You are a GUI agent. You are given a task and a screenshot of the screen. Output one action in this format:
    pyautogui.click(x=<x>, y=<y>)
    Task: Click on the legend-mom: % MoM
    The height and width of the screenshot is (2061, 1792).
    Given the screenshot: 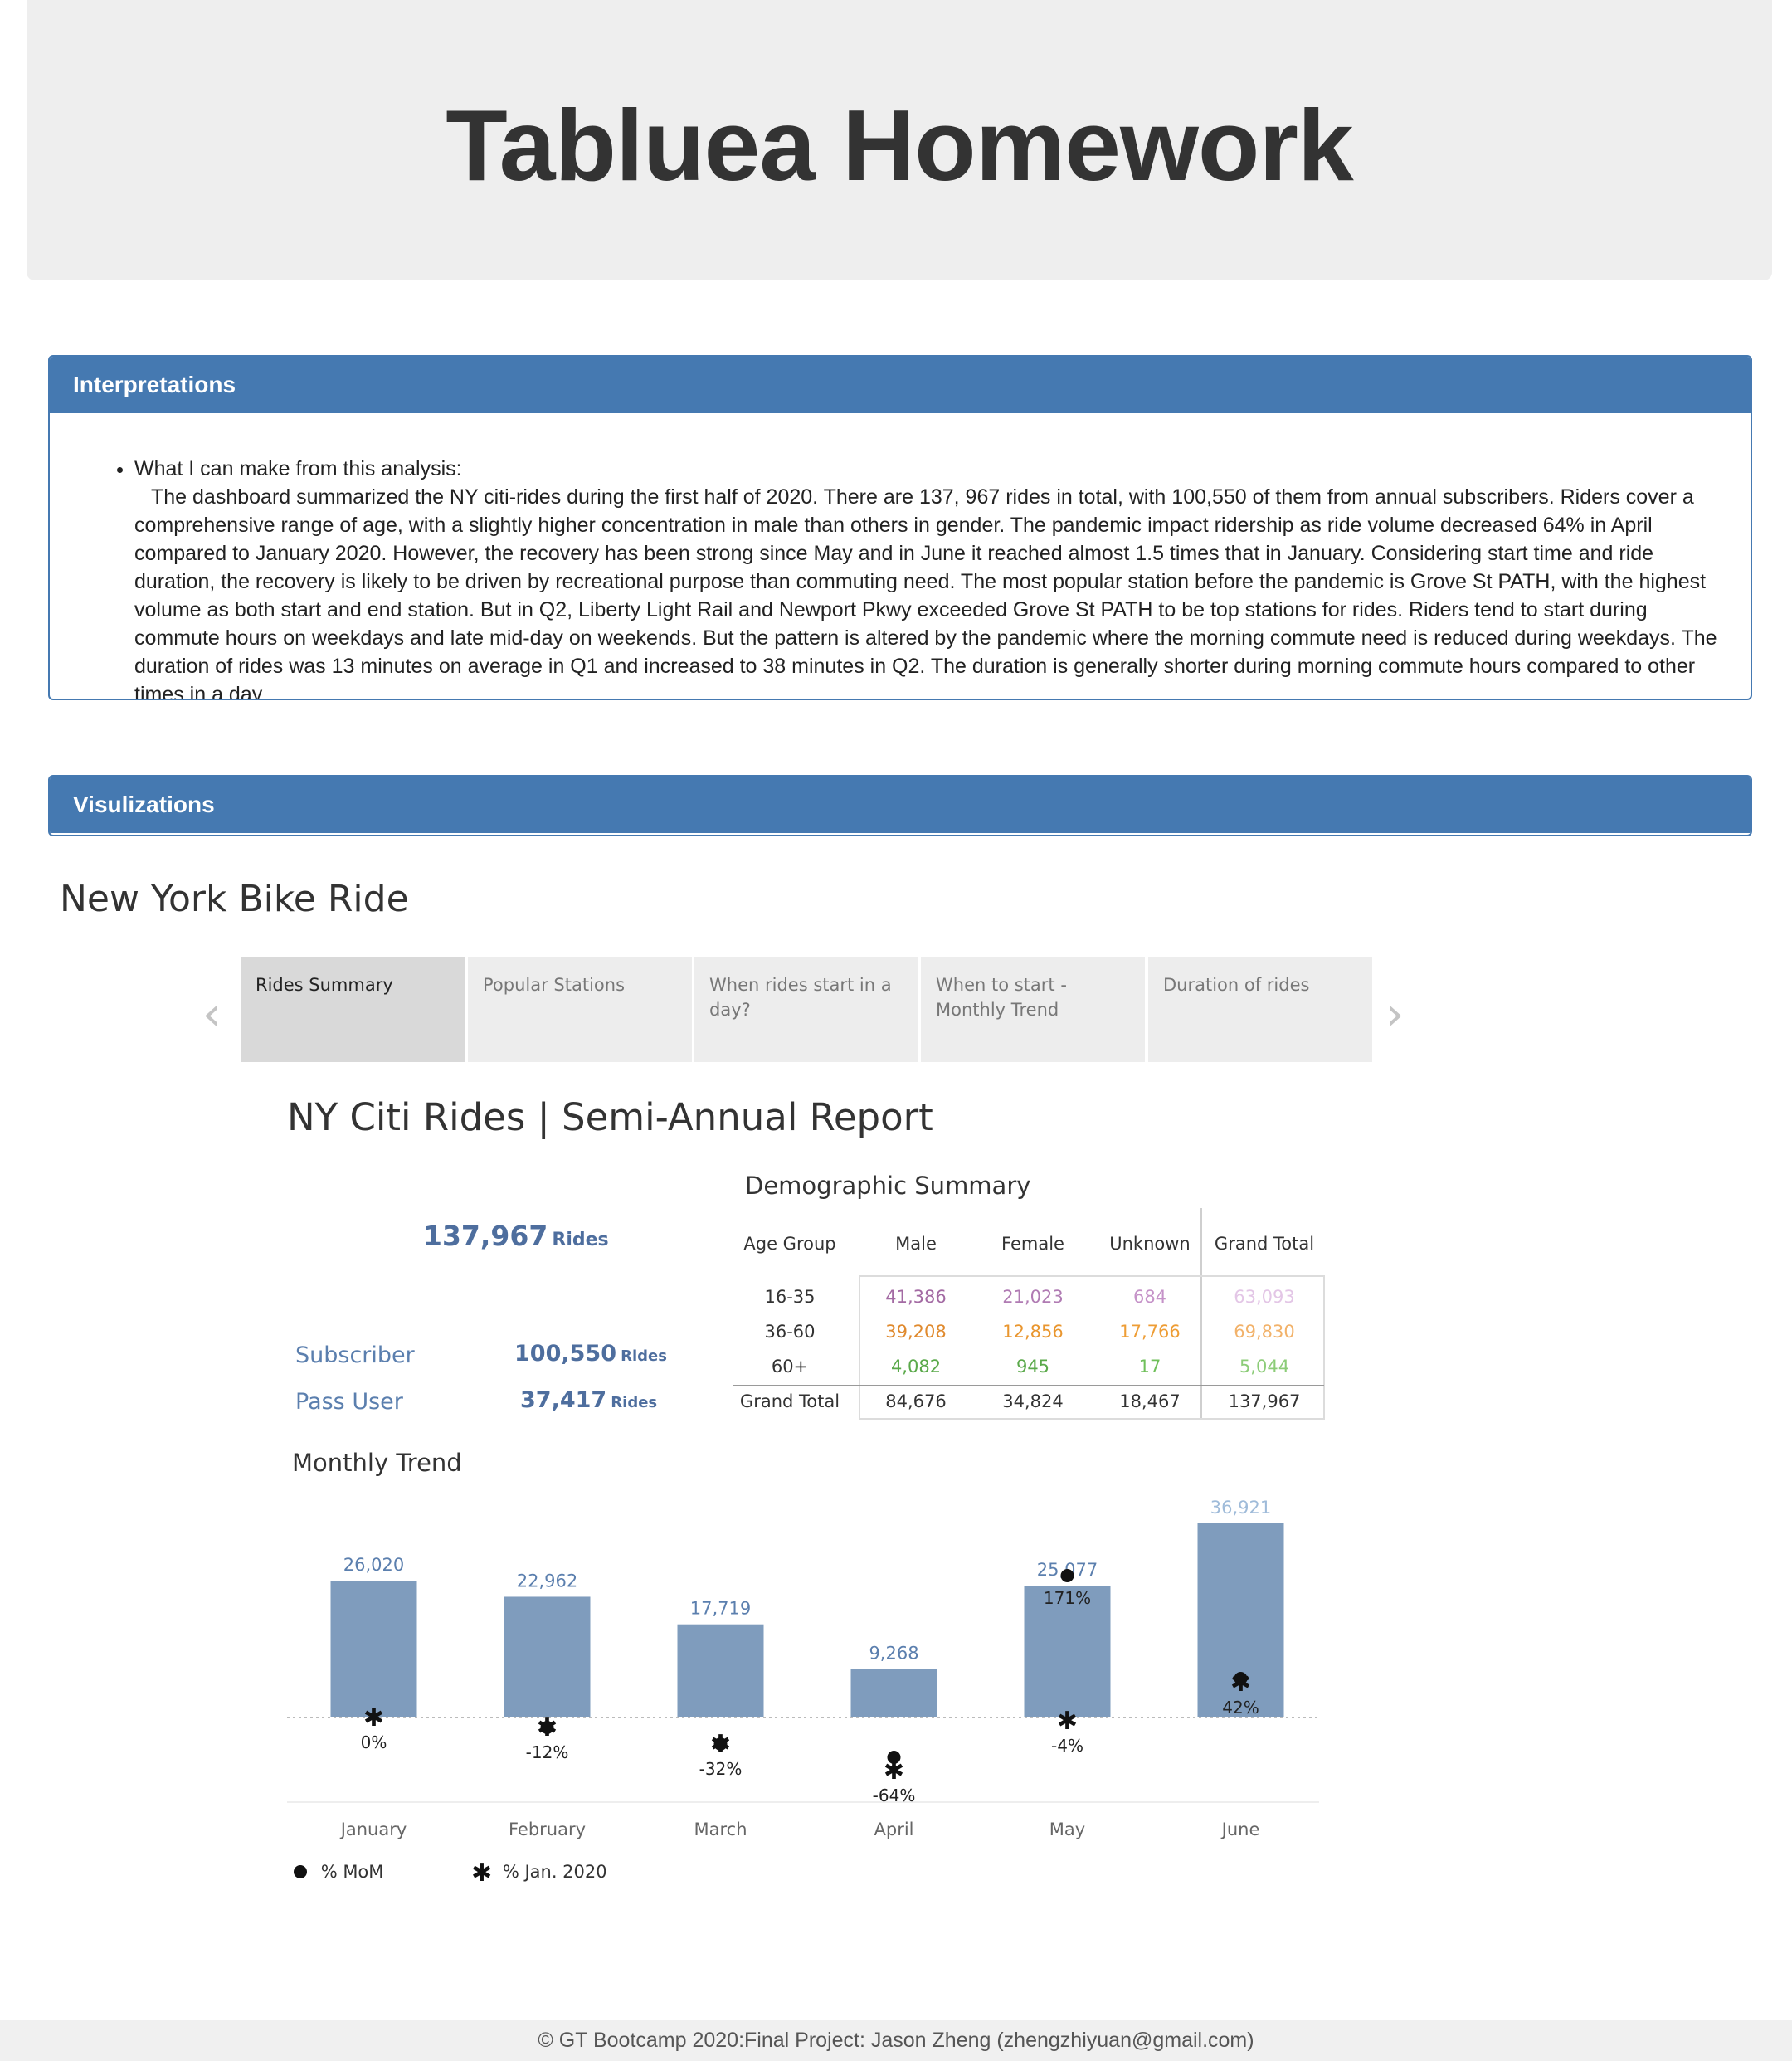 What is the action you would take?
    pyautogui.click(x=338, y=1872)
    